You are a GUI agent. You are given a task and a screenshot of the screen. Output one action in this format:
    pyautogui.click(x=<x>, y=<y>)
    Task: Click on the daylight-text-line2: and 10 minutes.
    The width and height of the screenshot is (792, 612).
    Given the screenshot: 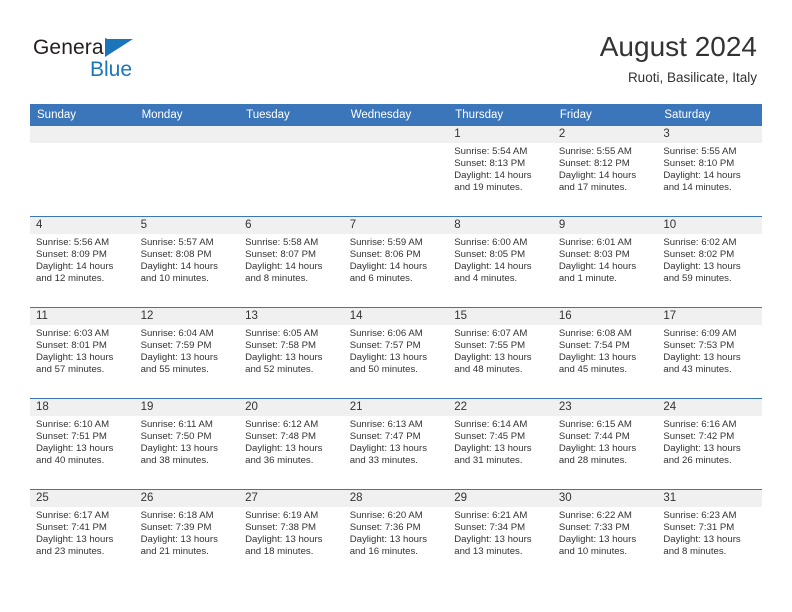 What is the action you would take?
    pyautogui.click(x=174, y=279)
    